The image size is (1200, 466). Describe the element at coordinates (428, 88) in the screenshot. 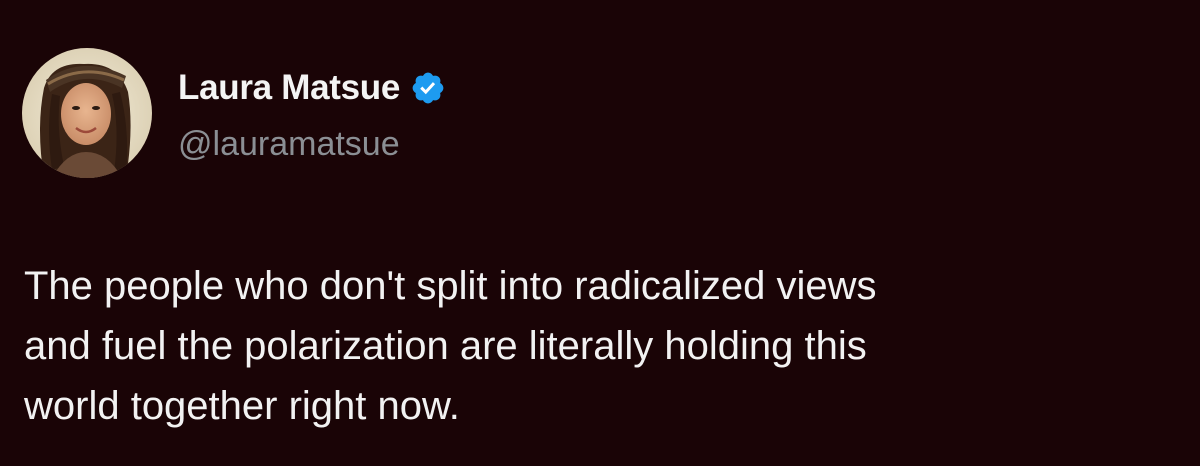

I see `verified-badge-icon` at that location.